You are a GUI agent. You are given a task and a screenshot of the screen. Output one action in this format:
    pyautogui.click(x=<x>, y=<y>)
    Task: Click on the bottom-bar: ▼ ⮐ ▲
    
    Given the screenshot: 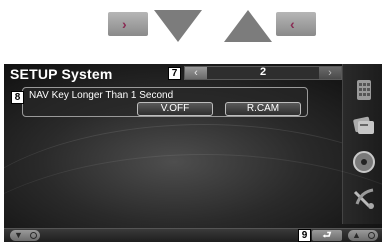 What is the action you would take?
    pyautogui.click(x=193, y=235)
    